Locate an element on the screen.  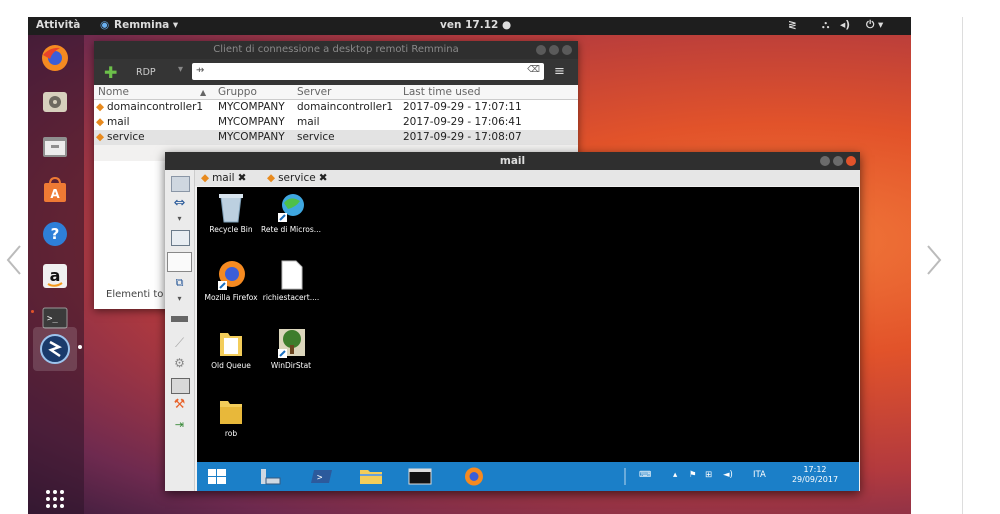
activities-button: Attività is located at coordinates (58, 25).